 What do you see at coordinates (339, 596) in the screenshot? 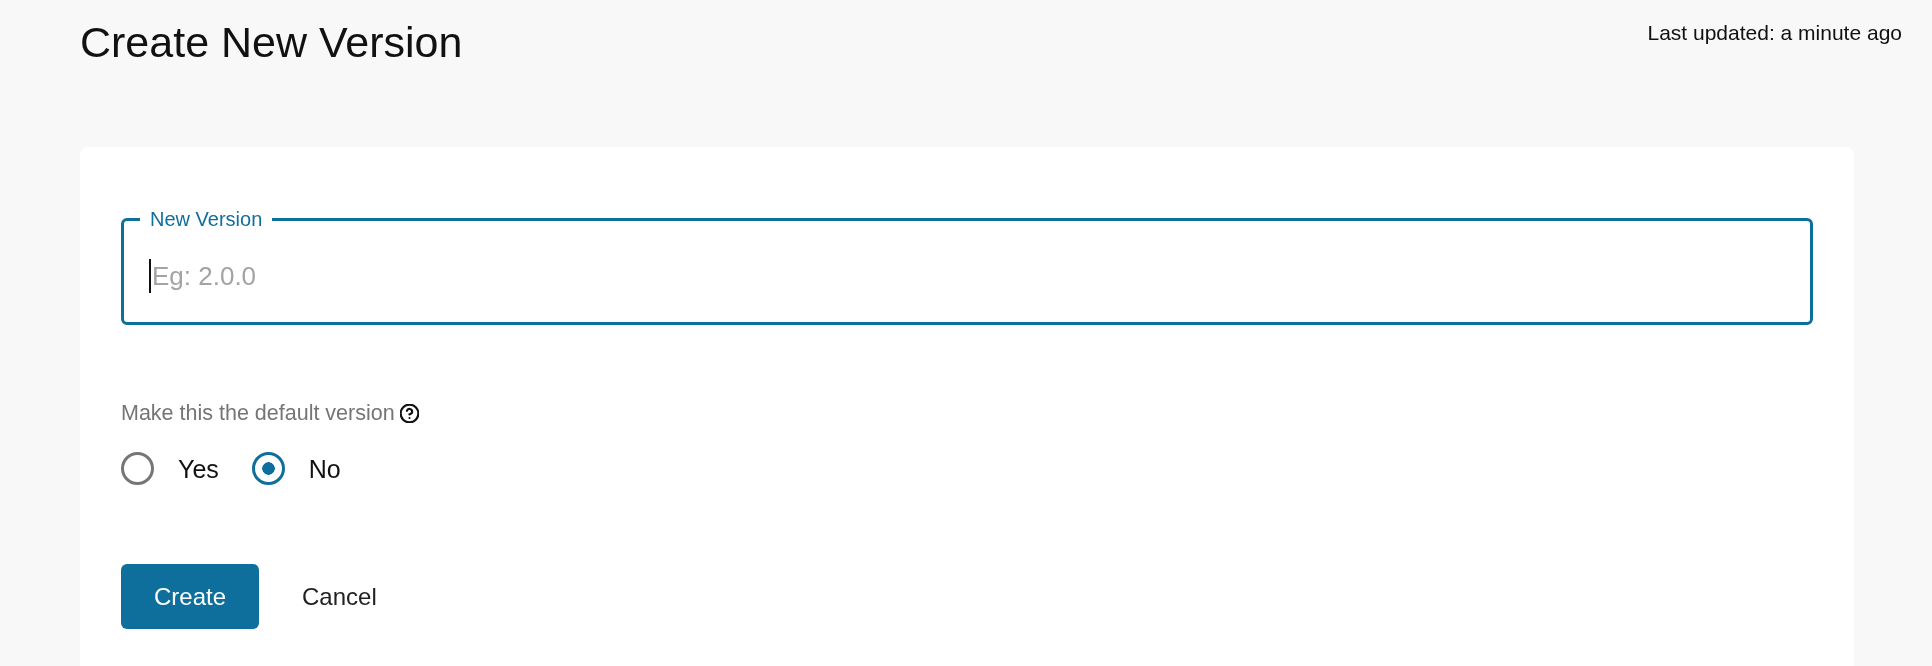
I see `cancel-button: Cancel` at bounding box center [339, 596].